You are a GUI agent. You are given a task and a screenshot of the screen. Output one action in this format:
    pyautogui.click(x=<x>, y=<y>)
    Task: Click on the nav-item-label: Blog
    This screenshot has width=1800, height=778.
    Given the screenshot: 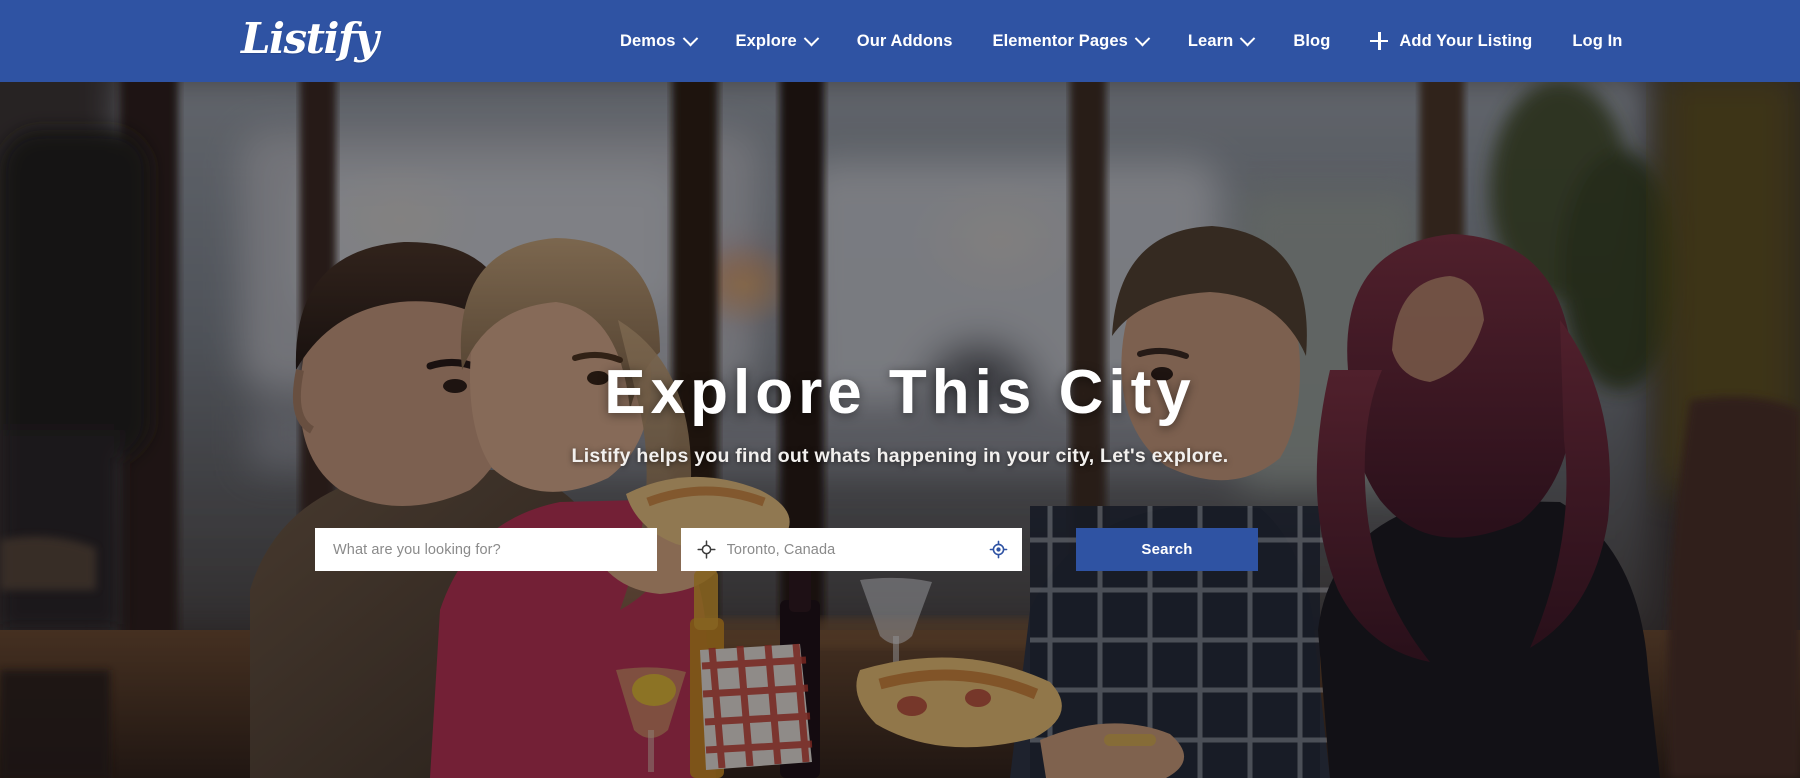 What is the action you would take?
    pyautogui.click(x=1312, y=40)
    